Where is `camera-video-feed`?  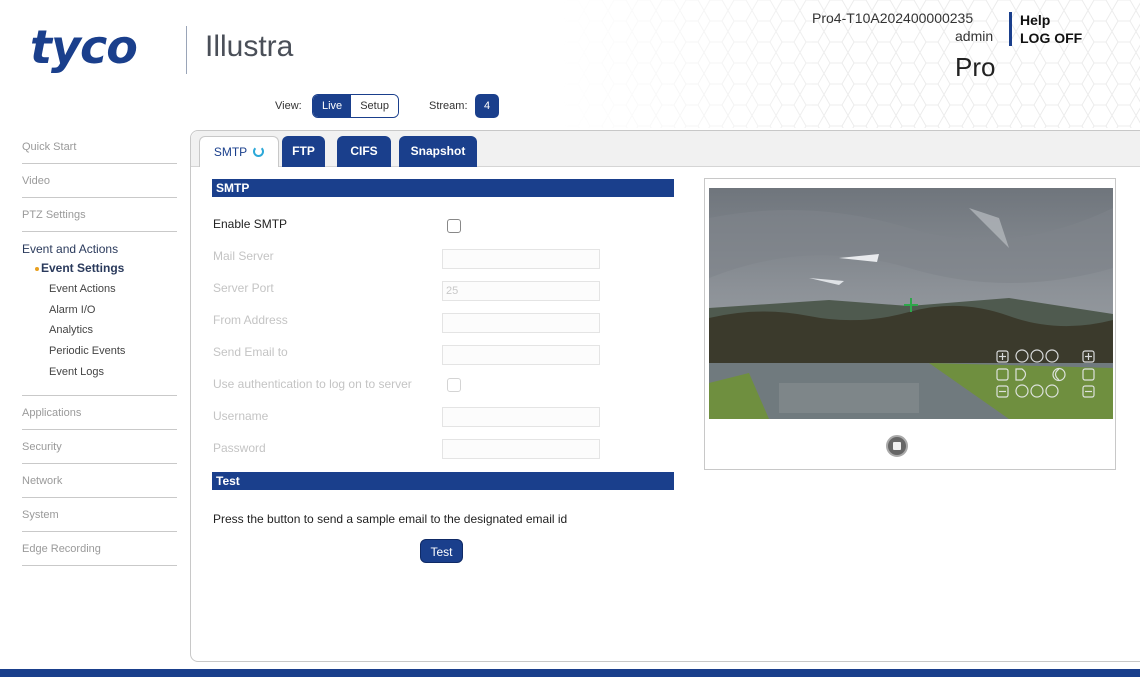 camera-video-feed is located at coordinates (911, 303).